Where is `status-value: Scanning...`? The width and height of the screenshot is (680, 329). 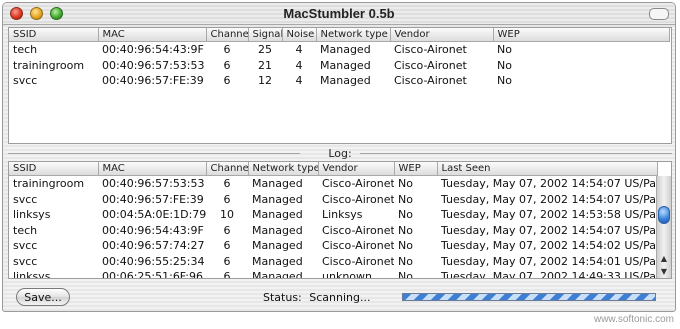
status-value: Scanning... is located at coordinates (340, 297).